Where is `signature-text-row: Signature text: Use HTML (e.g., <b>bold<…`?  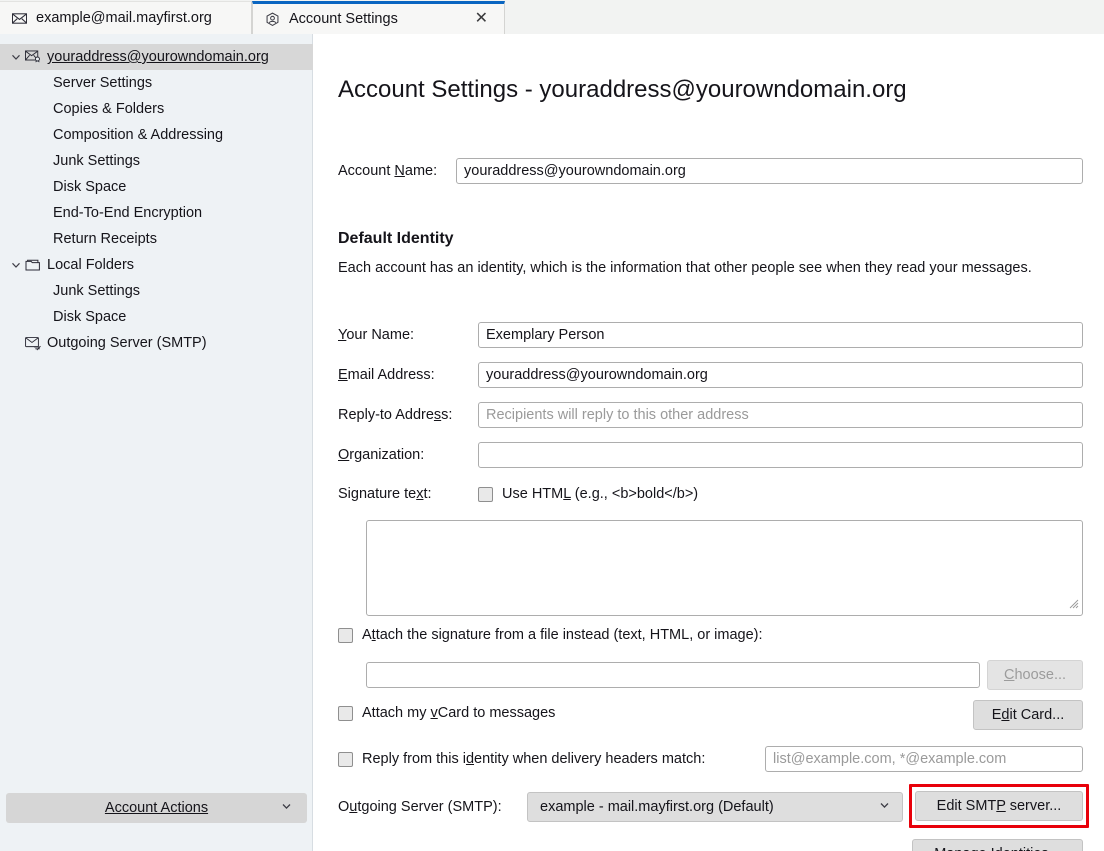 signature-text-row: Signature text: Use HTML (e.g., <b>bold<… is located at coordinates (518, 494).